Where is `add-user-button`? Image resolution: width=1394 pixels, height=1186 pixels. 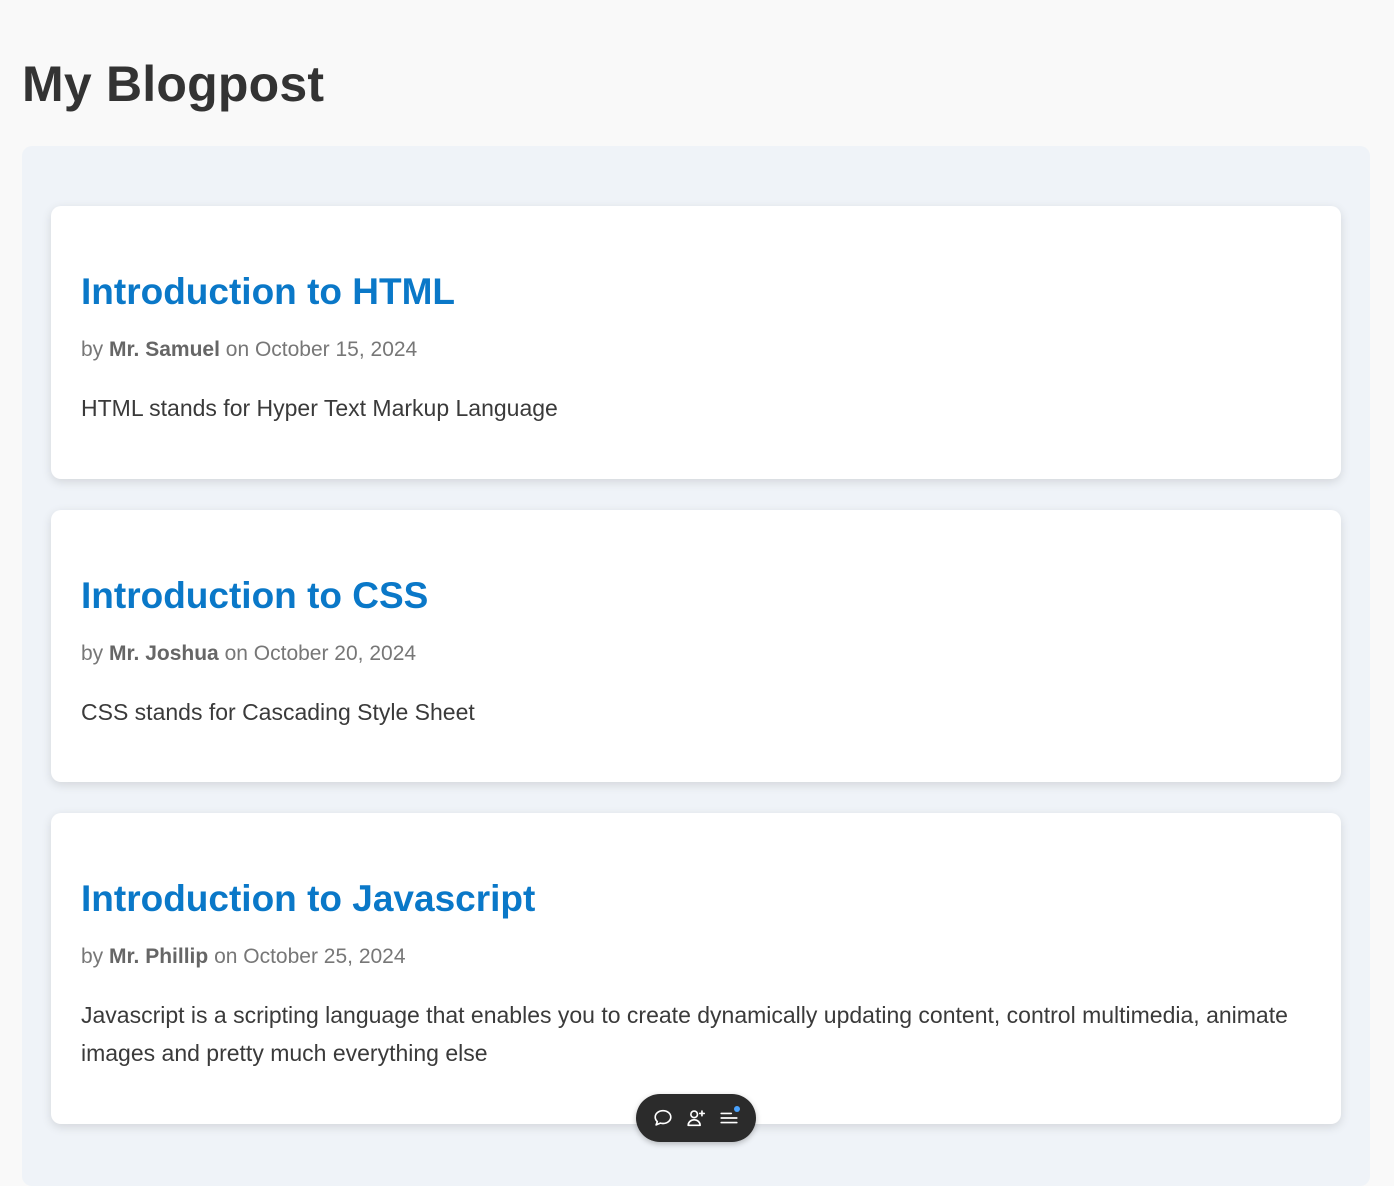 add-user-button is located at coordinates (696, 1118).